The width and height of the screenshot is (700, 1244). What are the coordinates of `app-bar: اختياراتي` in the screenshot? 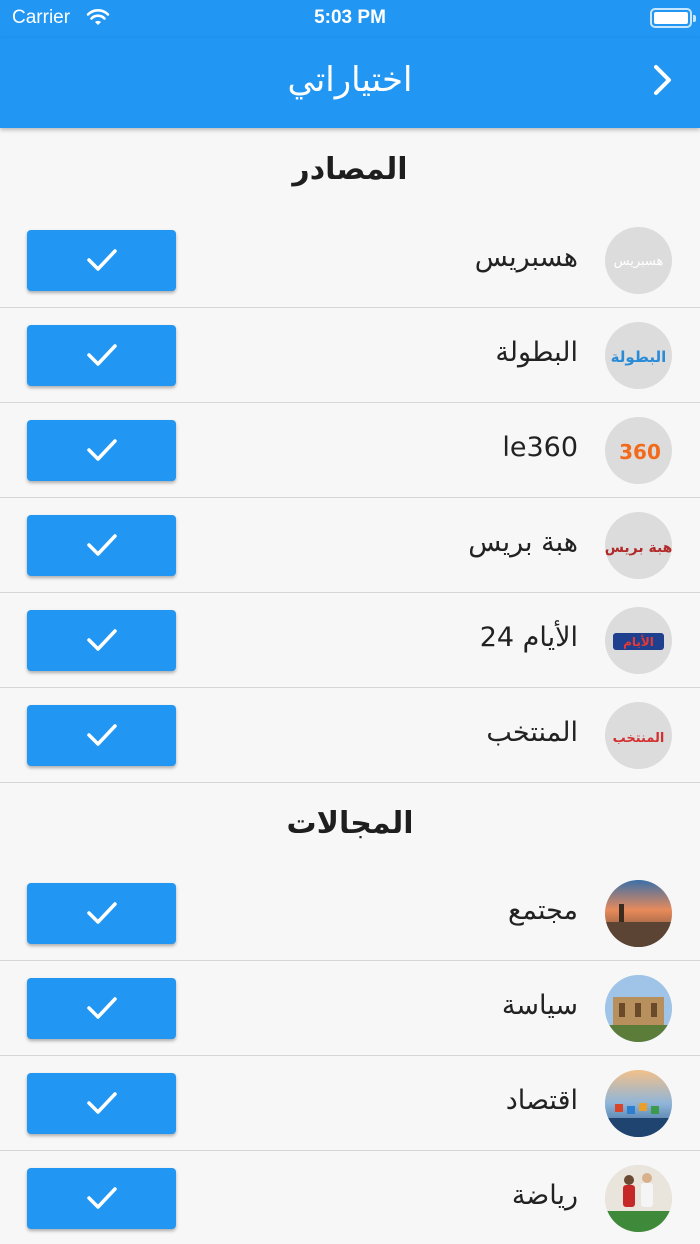 It's located at (350, 83).